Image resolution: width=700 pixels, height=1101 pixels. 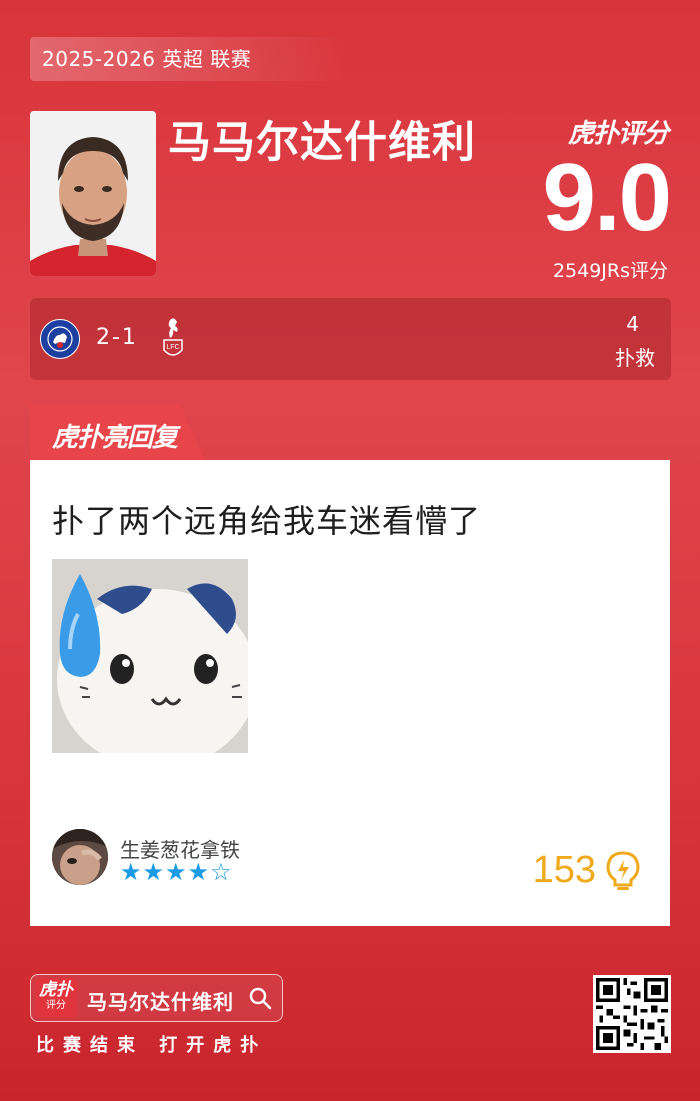 I want to click on hupu-logo: 虎扑 评分, so click(x=56, y=998).